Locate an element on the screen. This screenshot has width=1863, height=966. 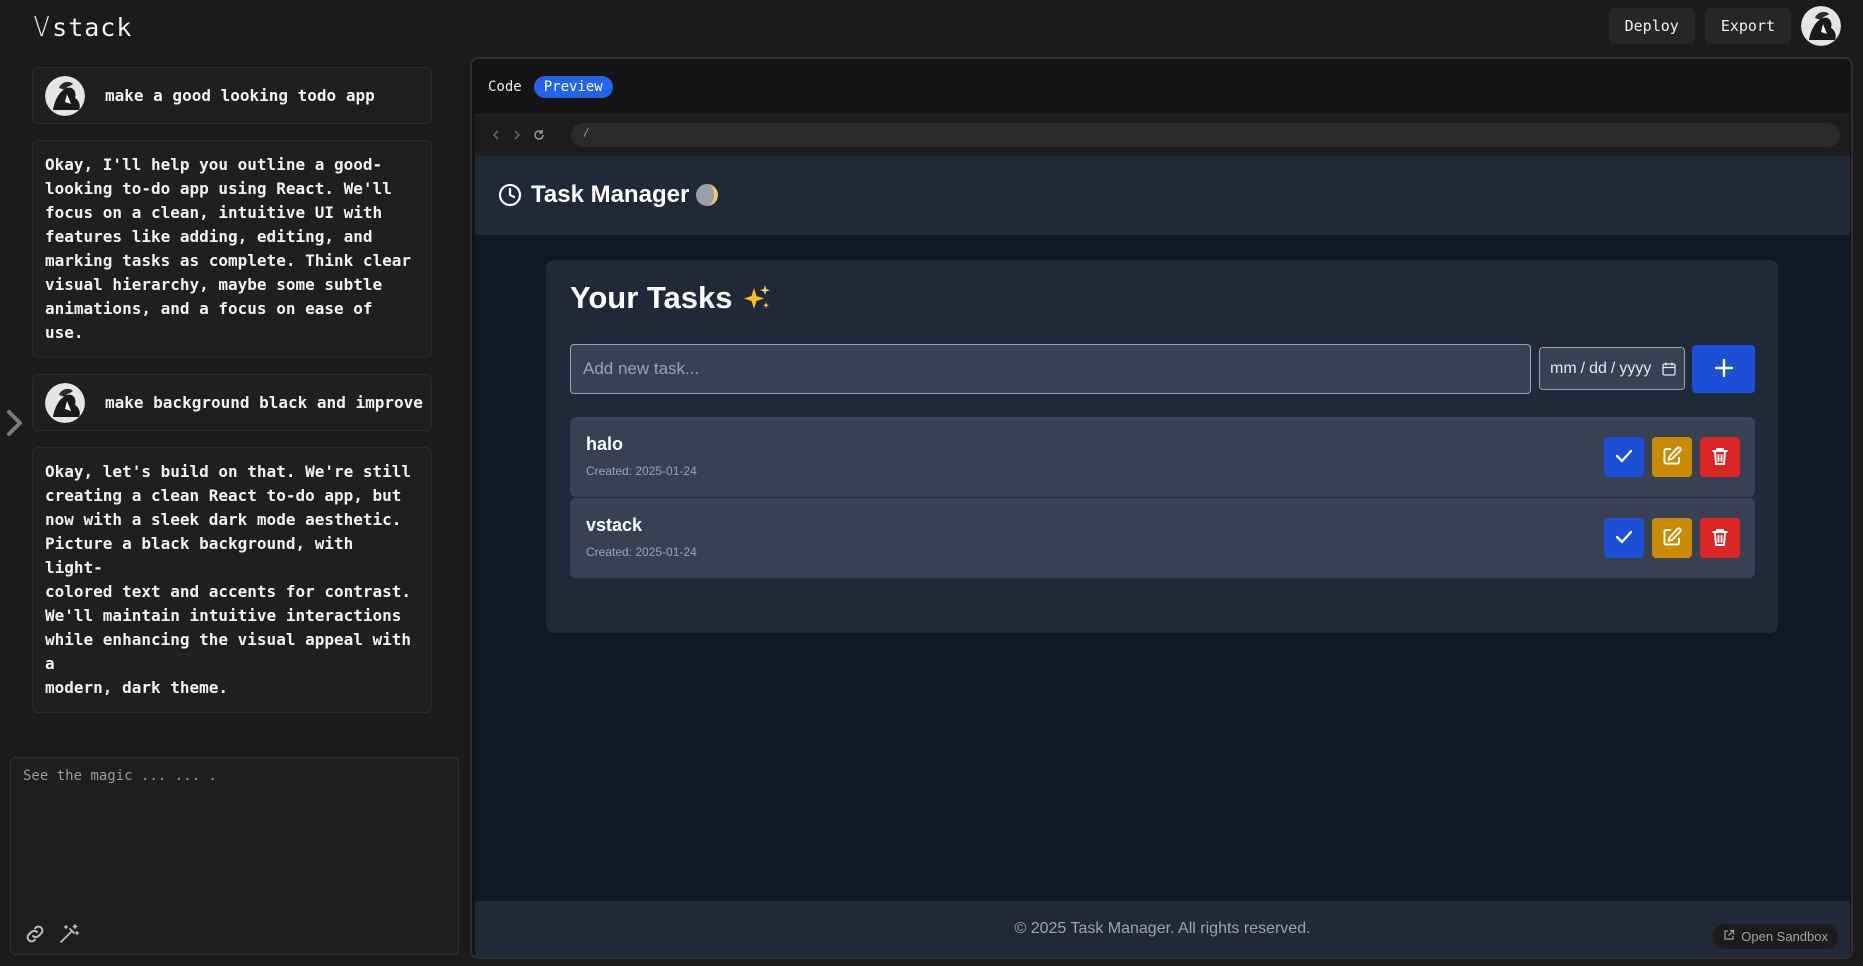
panel-tabs: Code Preview is located at coordinates (550, 87).